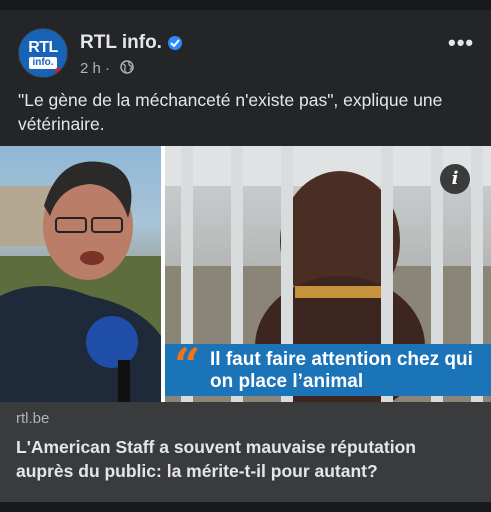 The width and height of the screenshot is (491, 512). Describe the element at coordinates (43, 47) in the screenshot. I see `avatar-text-top: RTL` at that location.